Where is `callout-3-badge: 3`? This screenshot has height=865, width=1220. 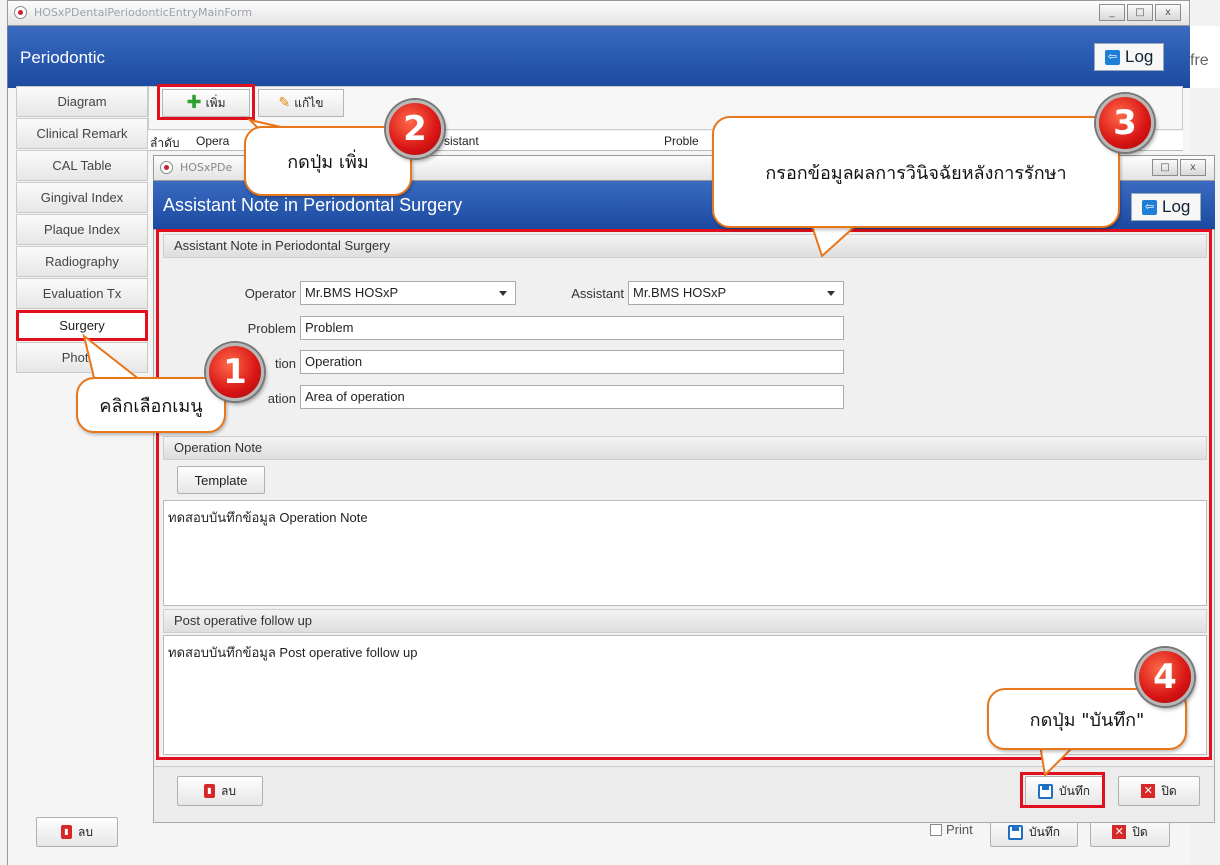
callout-3-badge: 3 is located at coordinates (1125, 123).